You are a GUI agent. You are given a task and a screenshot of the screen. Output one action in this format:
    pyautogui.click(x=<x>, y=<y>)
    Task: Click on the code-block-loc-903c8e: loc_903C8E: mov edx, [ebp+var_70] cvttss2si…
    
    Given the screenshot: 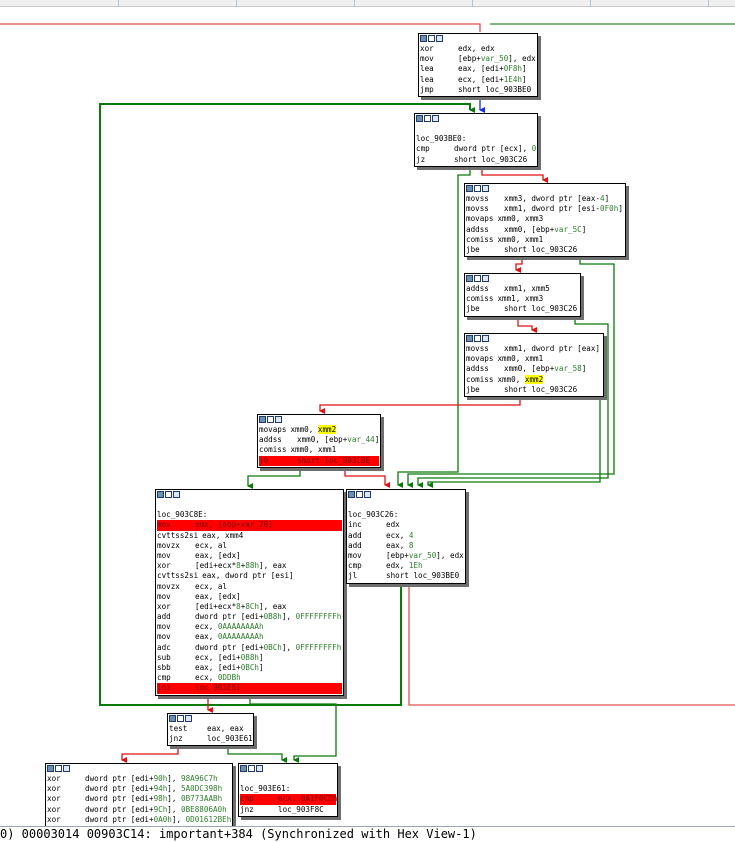 What is the action you would take?
    pyautogui.click(x=249, y=592)
    